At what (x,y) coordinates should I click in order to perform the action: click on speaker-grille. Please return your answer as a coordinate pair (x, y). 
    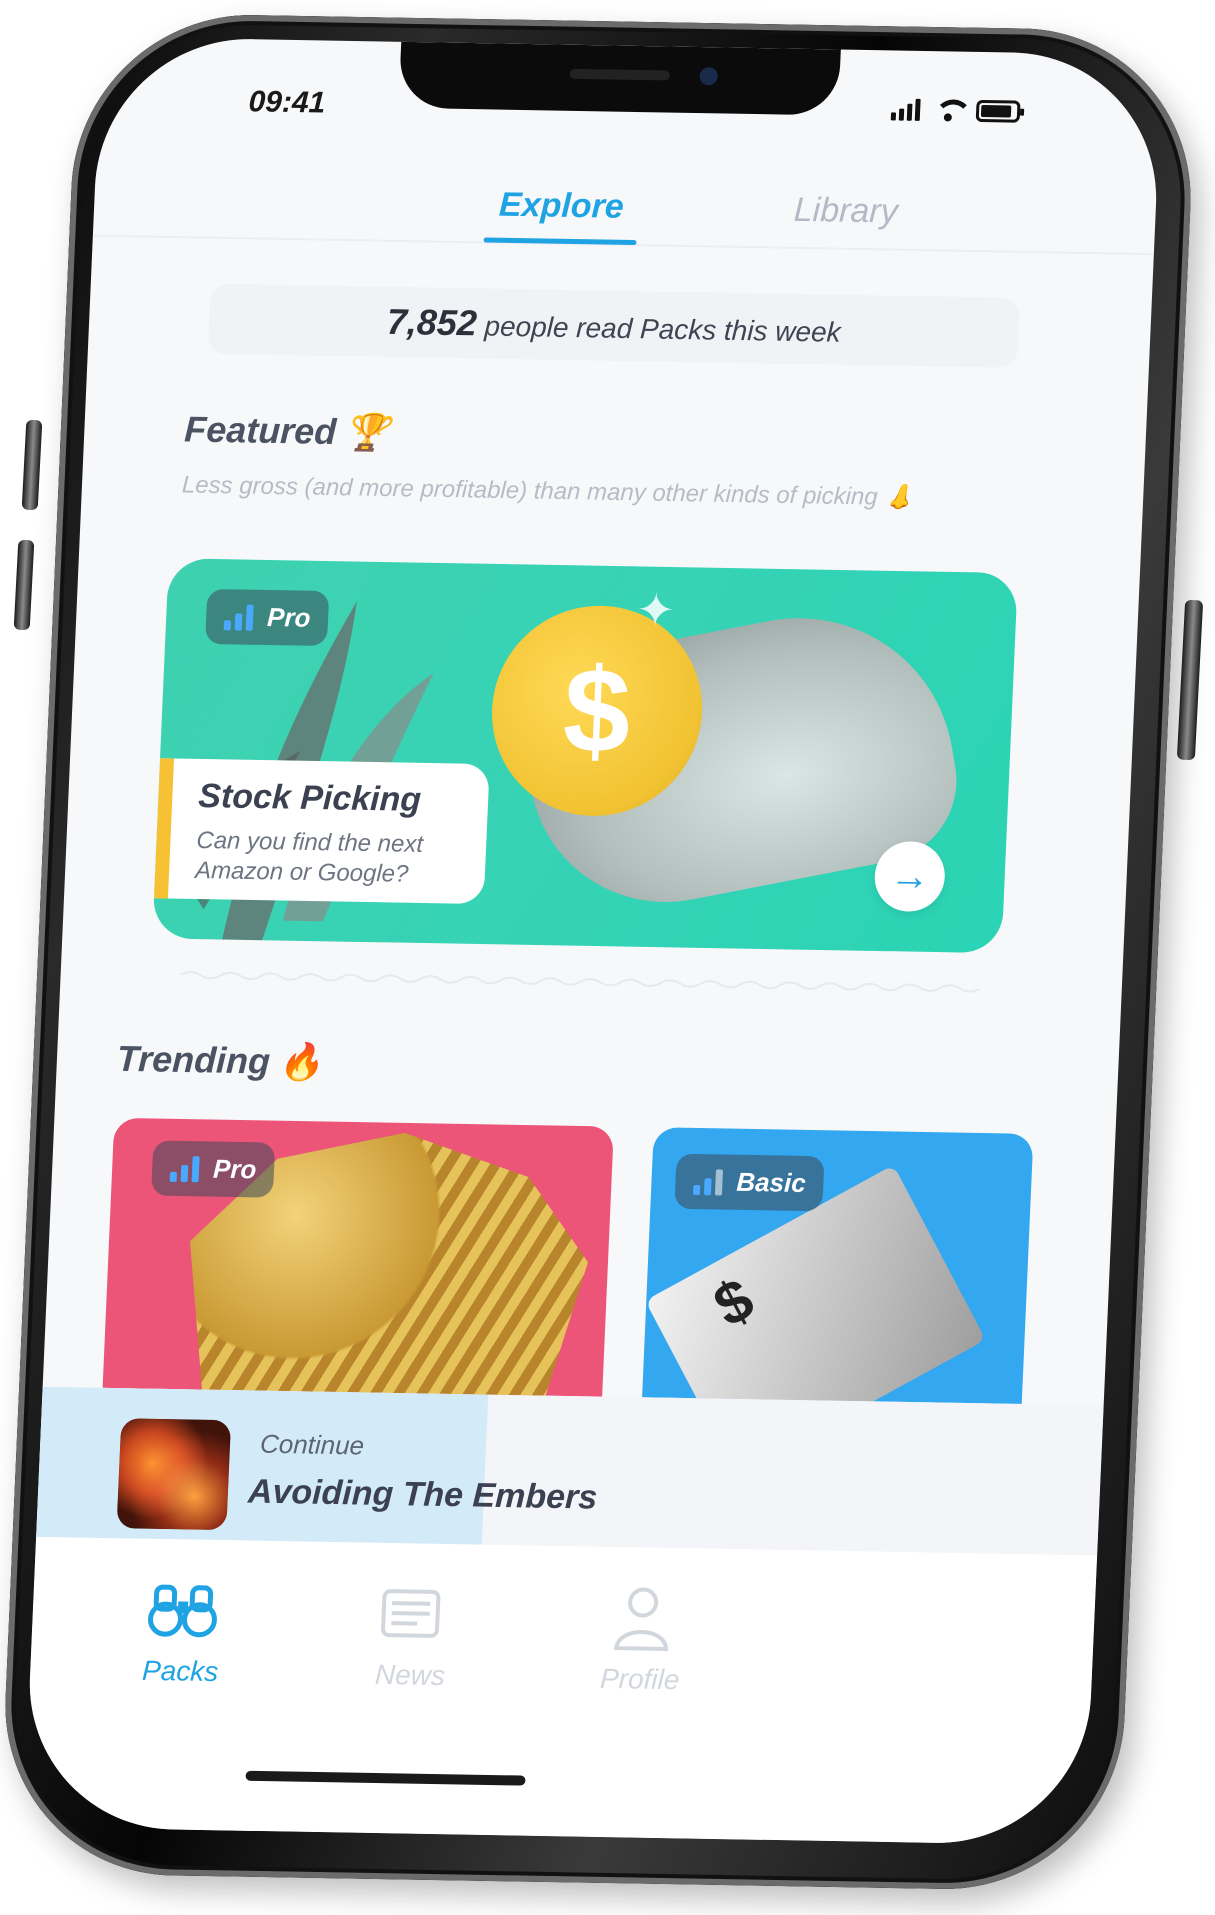
    Looking at the image, I should click on (619, 74).